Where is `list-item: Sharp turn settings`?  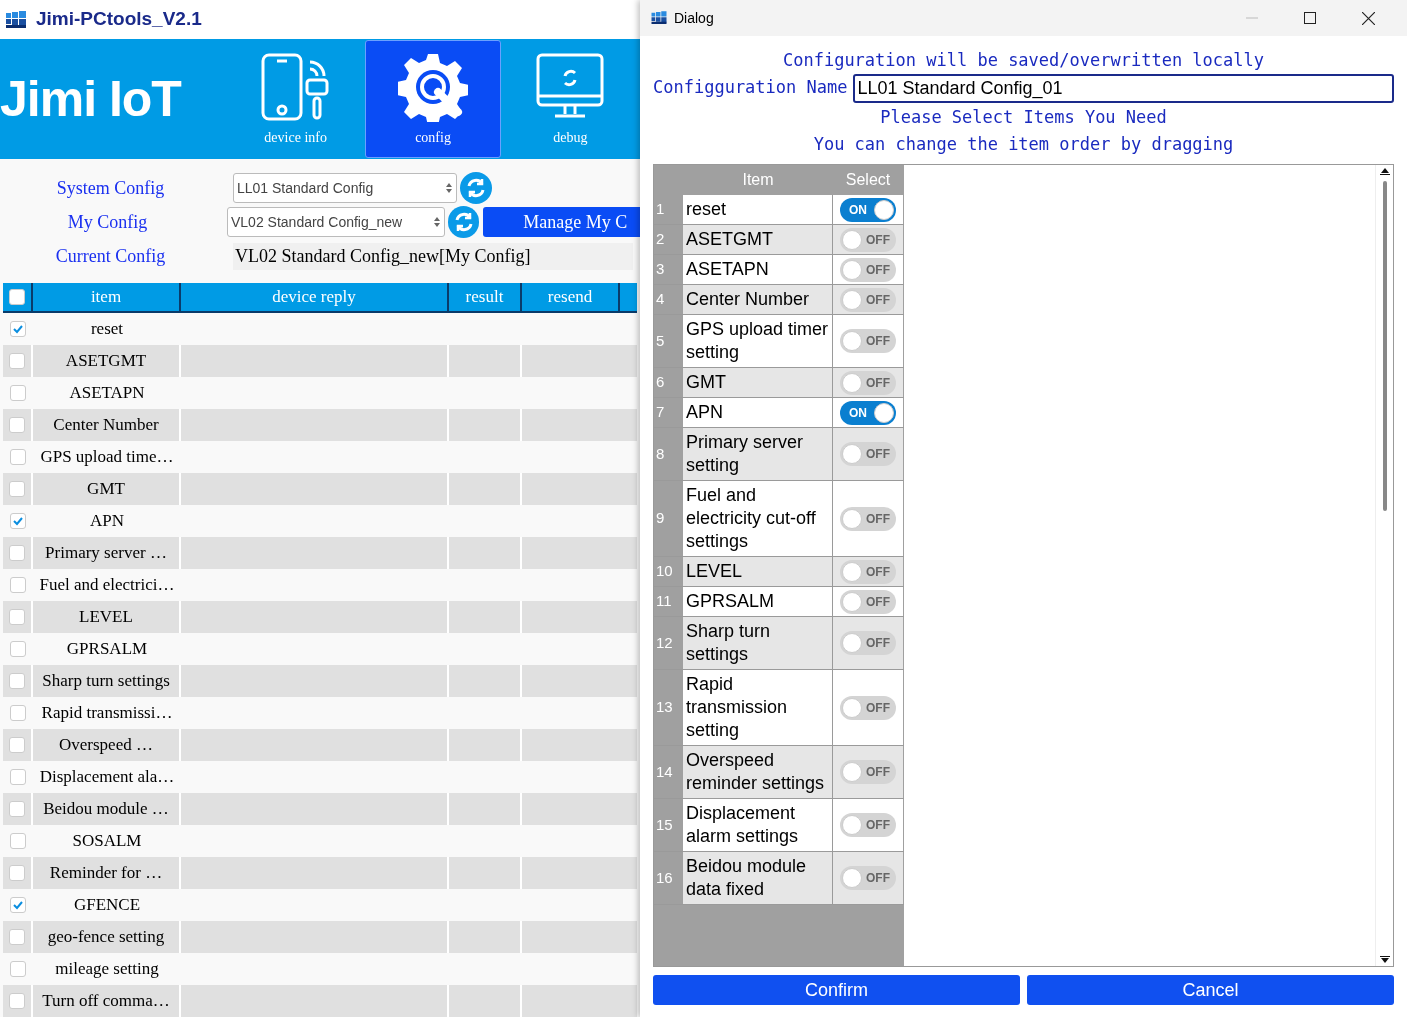
list-item: Sharp turn settings is located at coordinates (758, 643).